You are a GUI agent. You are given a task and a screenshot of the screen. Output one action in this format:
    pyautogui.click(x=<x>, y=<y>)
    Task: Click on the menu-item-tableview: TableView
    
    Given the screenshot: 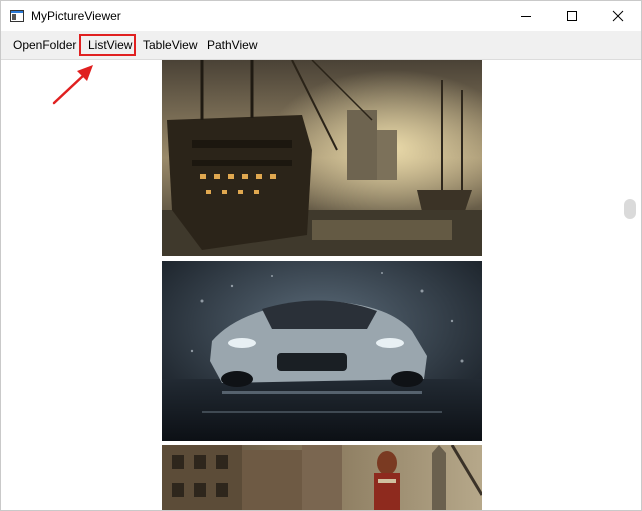 What is the action you would take?
    pyautogui.click(x=170, y=45)
    